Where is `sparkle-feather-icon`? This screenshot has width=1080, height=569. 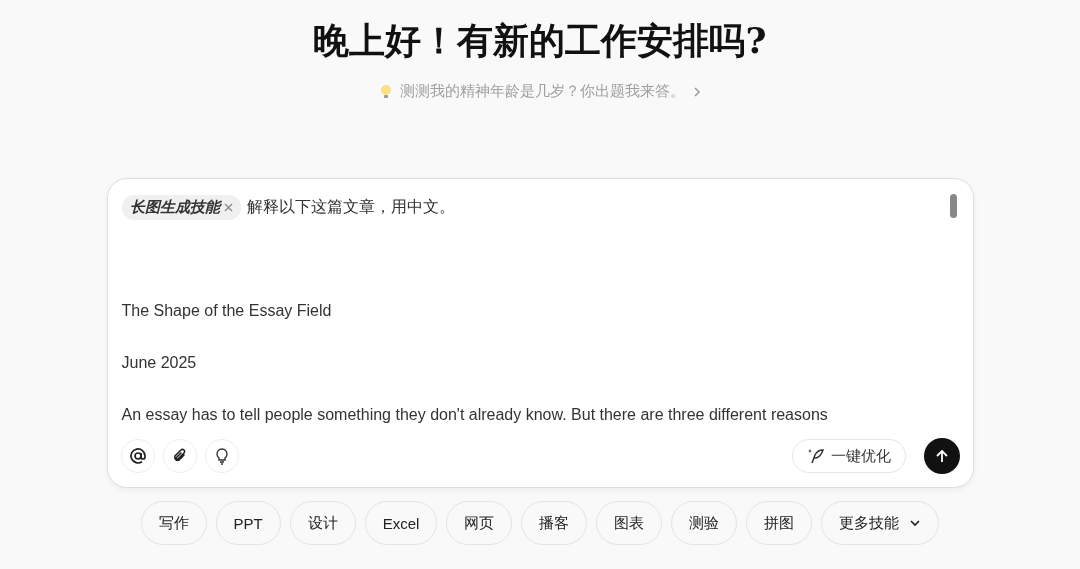 sparkle-feather-icon is located at coordinates (815, 456).